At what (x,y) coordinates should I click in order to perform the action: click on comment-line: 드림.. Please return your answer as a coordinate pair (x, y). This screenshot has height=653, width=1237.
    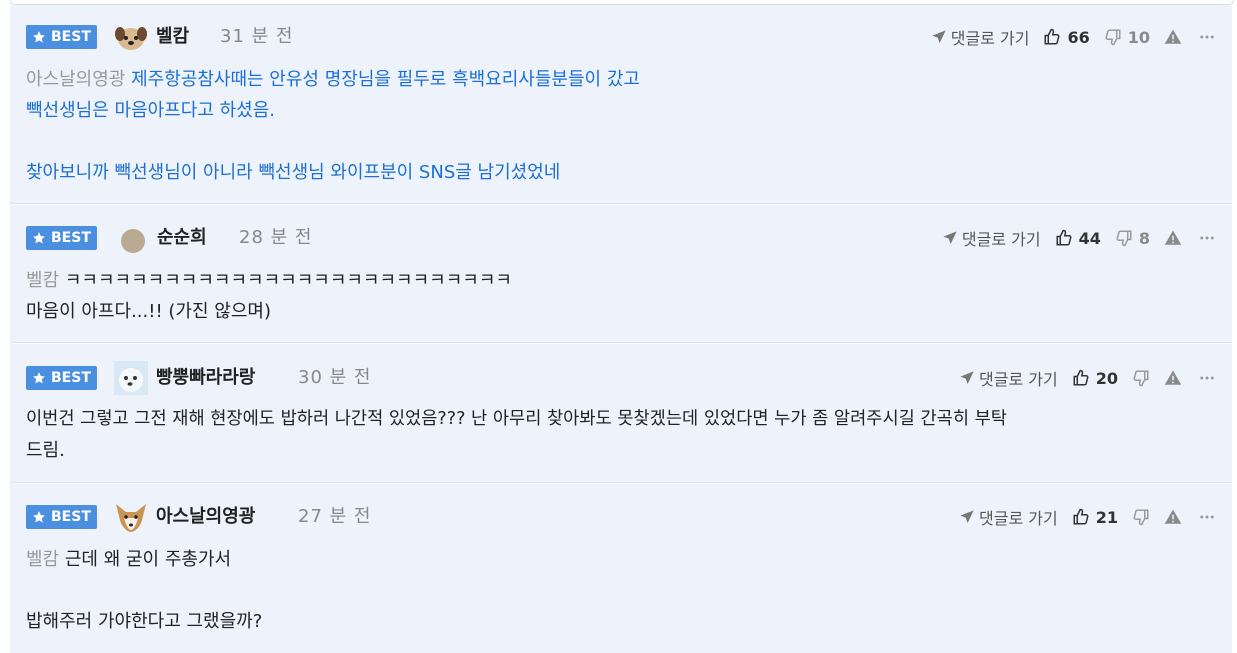
    Looking at the image, I should click on (45, 450).